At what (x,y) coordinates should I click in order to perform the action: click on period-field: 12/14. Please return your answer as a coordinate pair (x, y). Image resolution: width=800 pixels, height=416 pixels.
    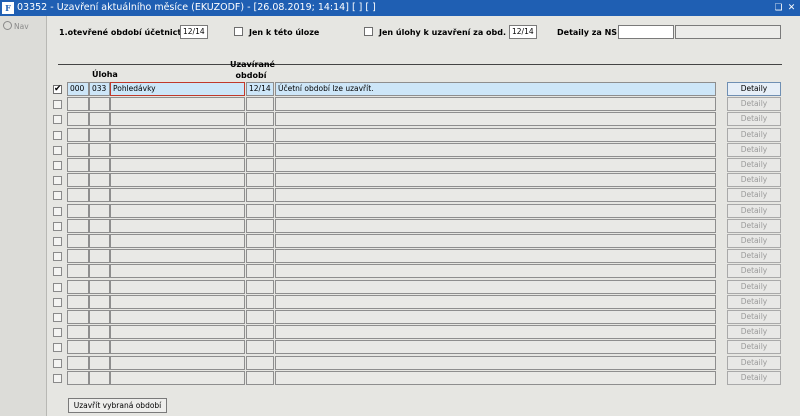
    Looking at the image, I should click on (194, 32).